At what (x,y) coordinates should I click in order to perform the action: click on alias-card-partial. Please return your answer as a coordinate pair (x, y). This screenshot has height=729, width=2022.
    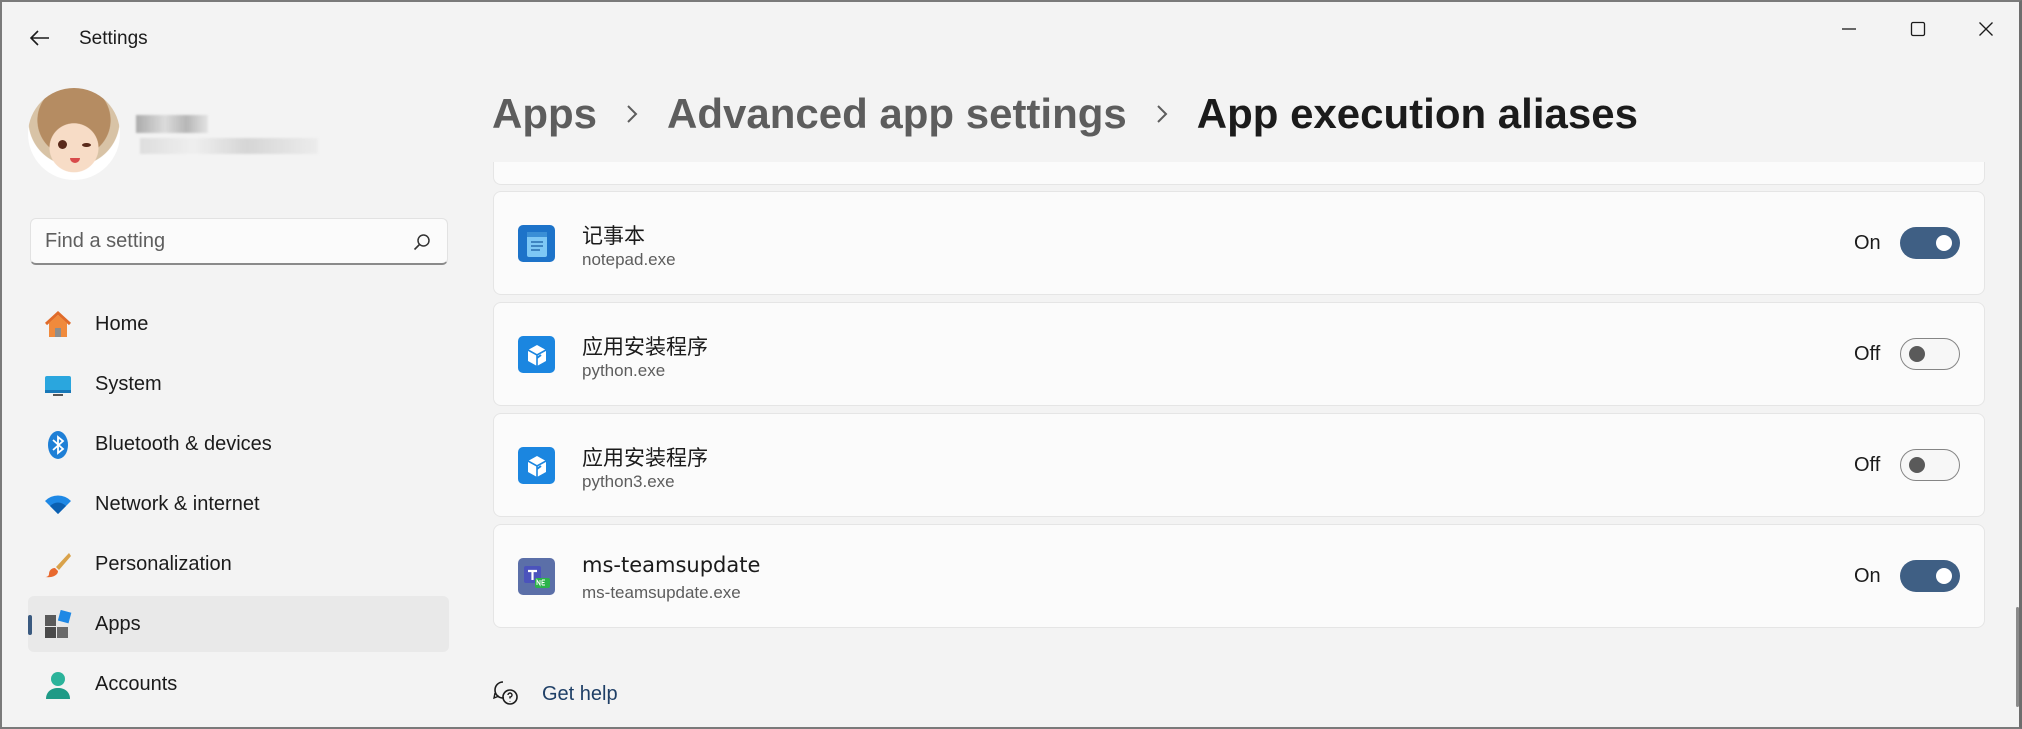
    Looking at the image, I should click on (1239, 173).